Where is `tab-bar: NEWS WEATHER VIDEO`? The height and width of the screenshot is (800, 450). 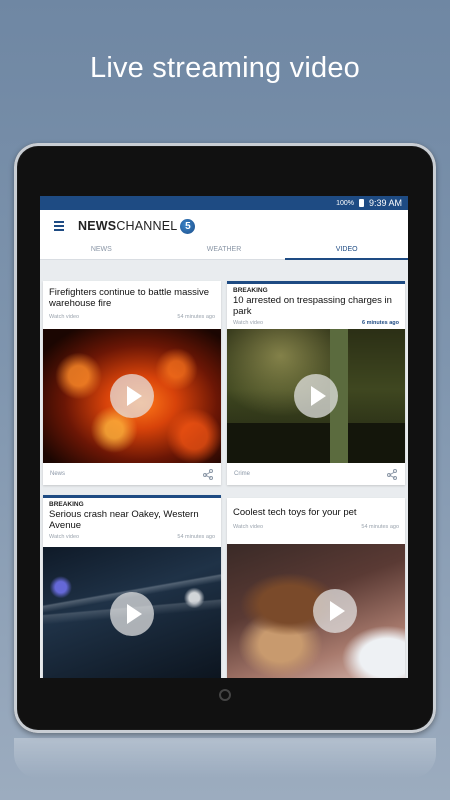 tab-bar: NEWS WEATHER VIDEO is located at coordinates (224, 251).